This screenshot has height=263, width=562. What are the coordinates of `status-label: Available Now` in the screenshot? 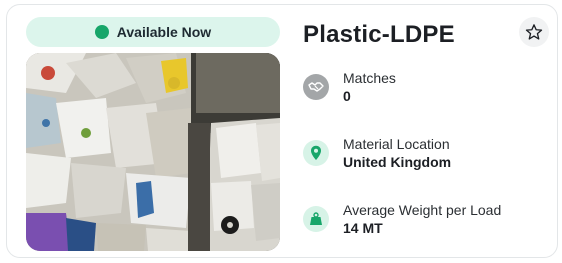 It's located at (164, 32).